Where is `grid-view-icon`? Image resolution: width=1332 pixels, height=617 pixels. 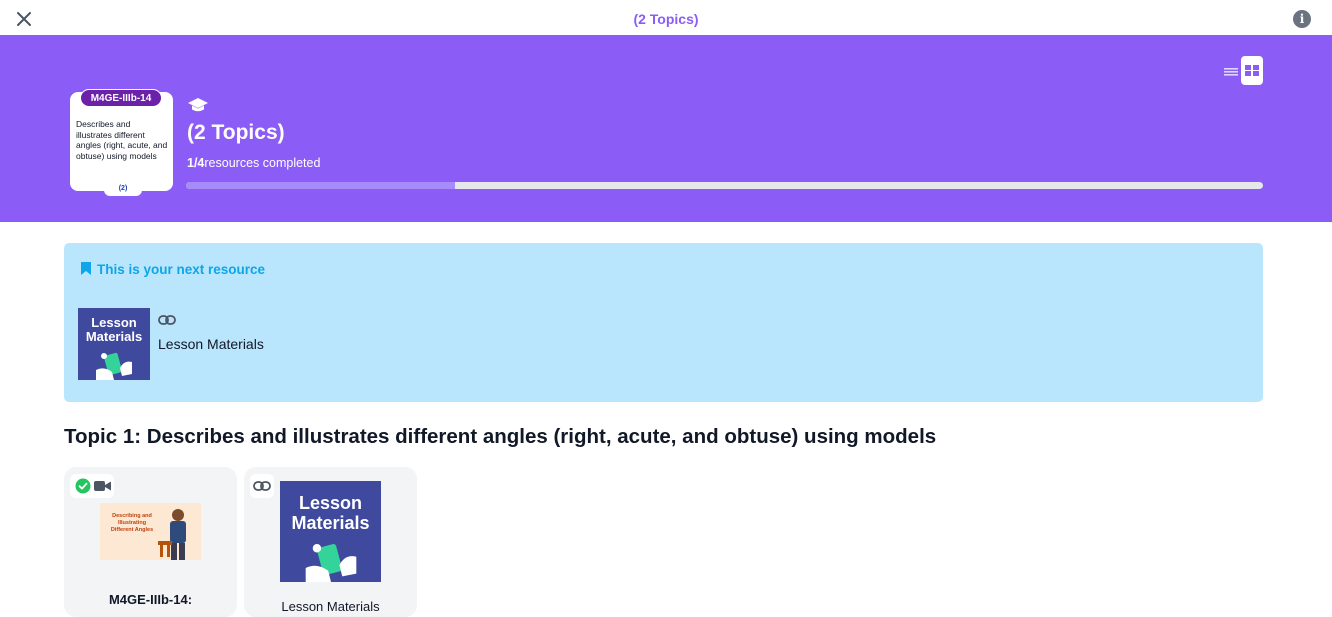 grid-view-icon is located at coordinates (1252, 70).